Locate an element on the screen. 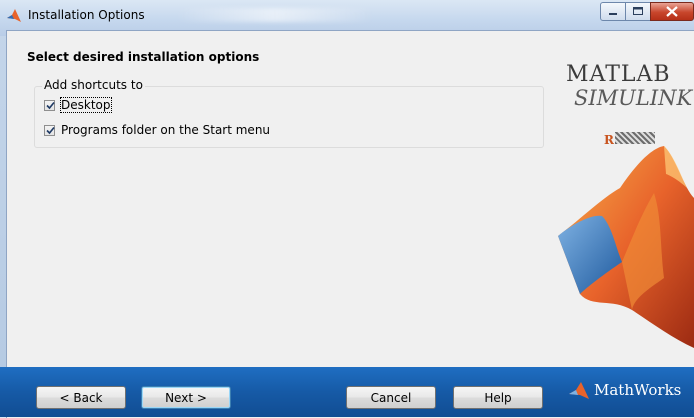 This screenshot has height=418, width=694. shortcuts-group-legend: Add shortcuts to is located at coordinates (93, 85).